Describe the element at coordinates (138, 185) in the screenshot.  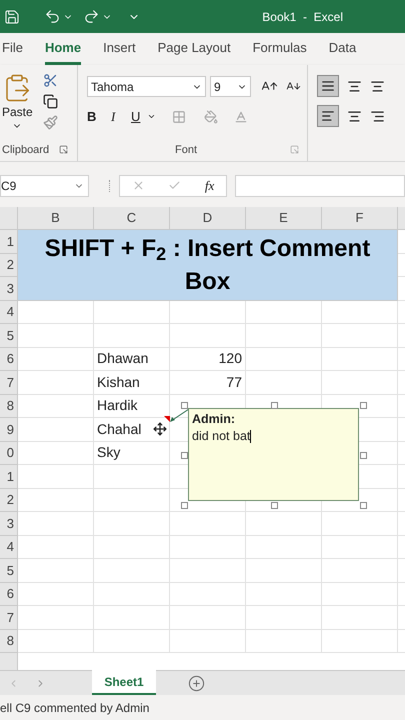
I see `cancel-icon` at that location.